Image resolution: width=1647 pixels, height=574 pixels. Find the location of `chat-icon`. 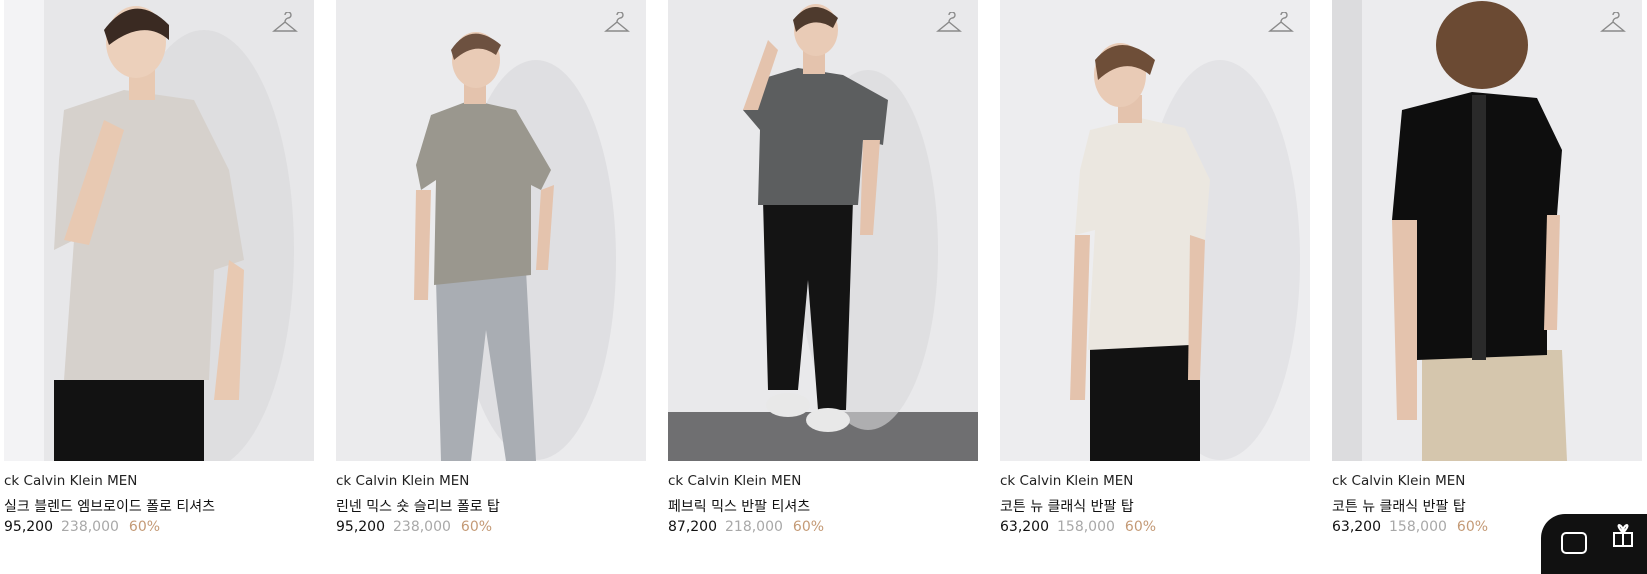

chat-icon is located at coordinates (1574, 543).